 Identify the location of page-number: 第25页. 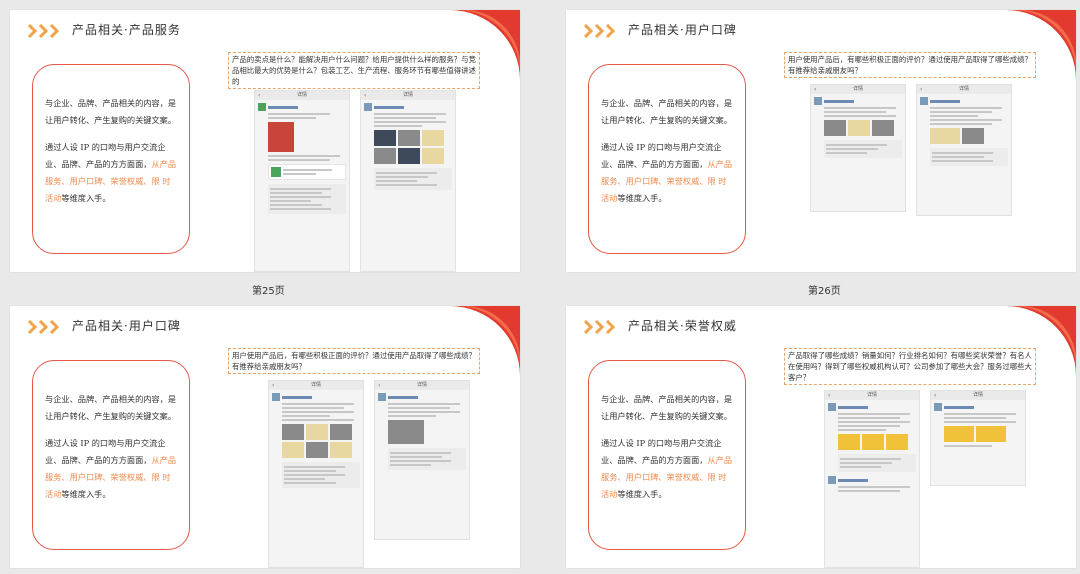
(268, 291).